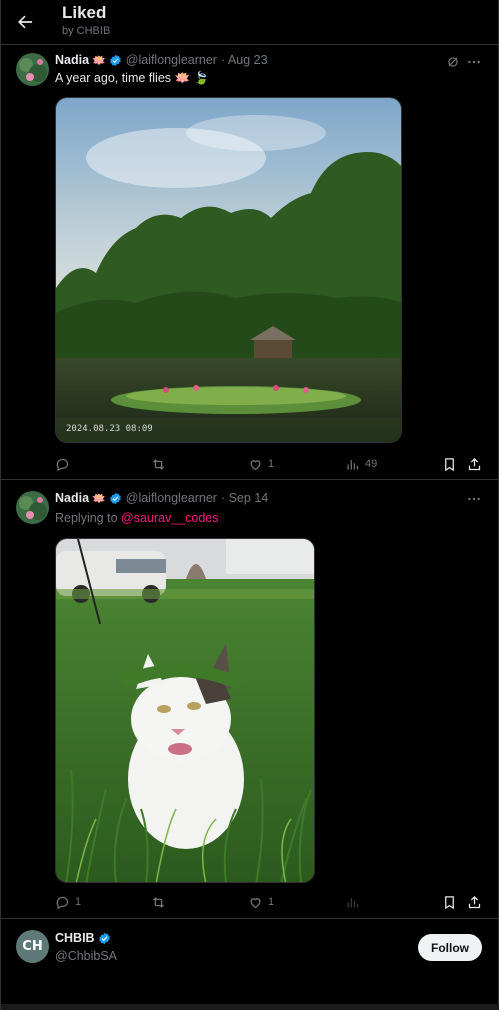  Describe the element at coordinates (32, 946) in the screenshot. I see `avatar: CH` at that location.